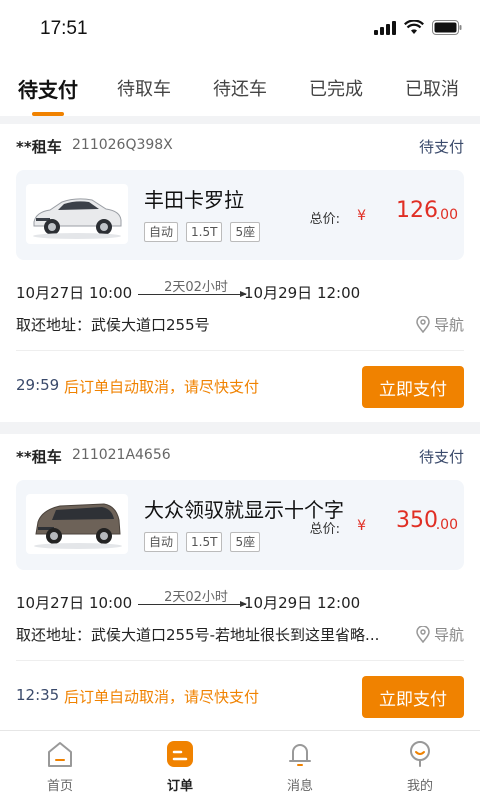 Image resolution: width=480 pixels, height=800 pixels. I want to click on nav-item-messages: 消息, so click(300, 765).